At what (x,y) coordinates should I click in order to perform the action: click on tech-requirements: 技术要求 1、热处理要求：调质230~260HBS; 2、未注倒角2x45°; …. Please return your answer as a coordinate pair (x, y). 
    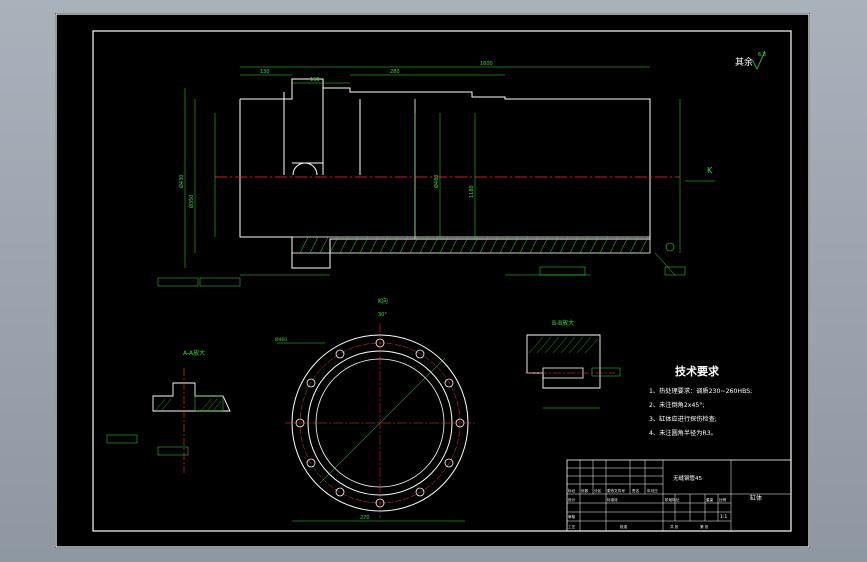
    Looking at the image, I should click on (700, 400).